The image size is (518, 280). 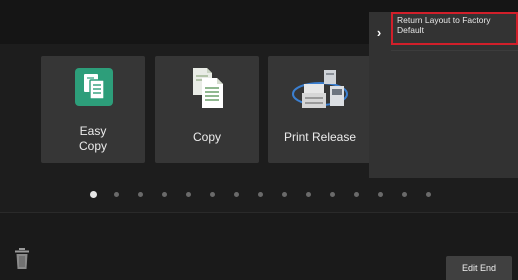 I want to click on edit-end-button: Edit End, so click(x=479, y=268).